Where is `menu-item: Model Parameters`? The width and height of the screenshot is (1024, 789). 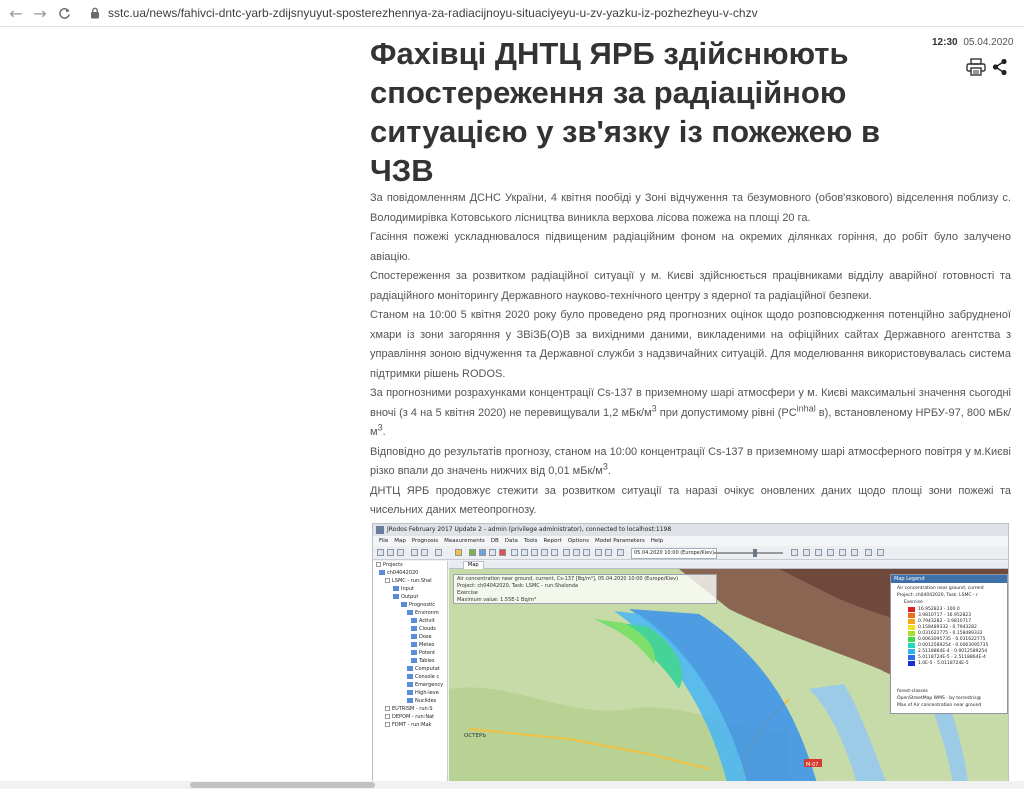
menu-item: Model Parameters is located at coordinates (619, 541).